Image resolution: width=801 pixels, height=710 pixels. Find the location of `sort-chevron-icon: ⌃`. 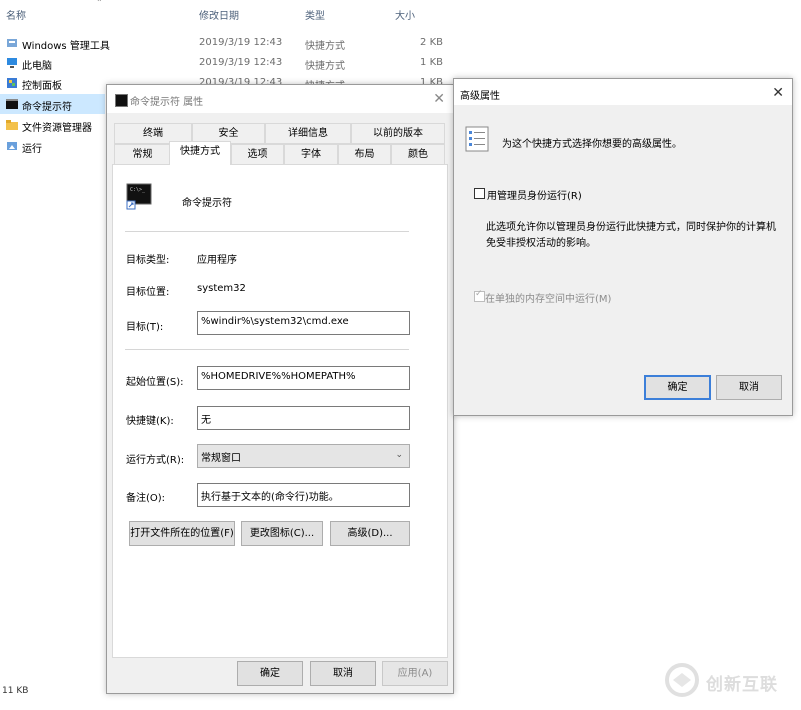

sort-chevron-icon: ⌃ is located at coordinates (99, 3).